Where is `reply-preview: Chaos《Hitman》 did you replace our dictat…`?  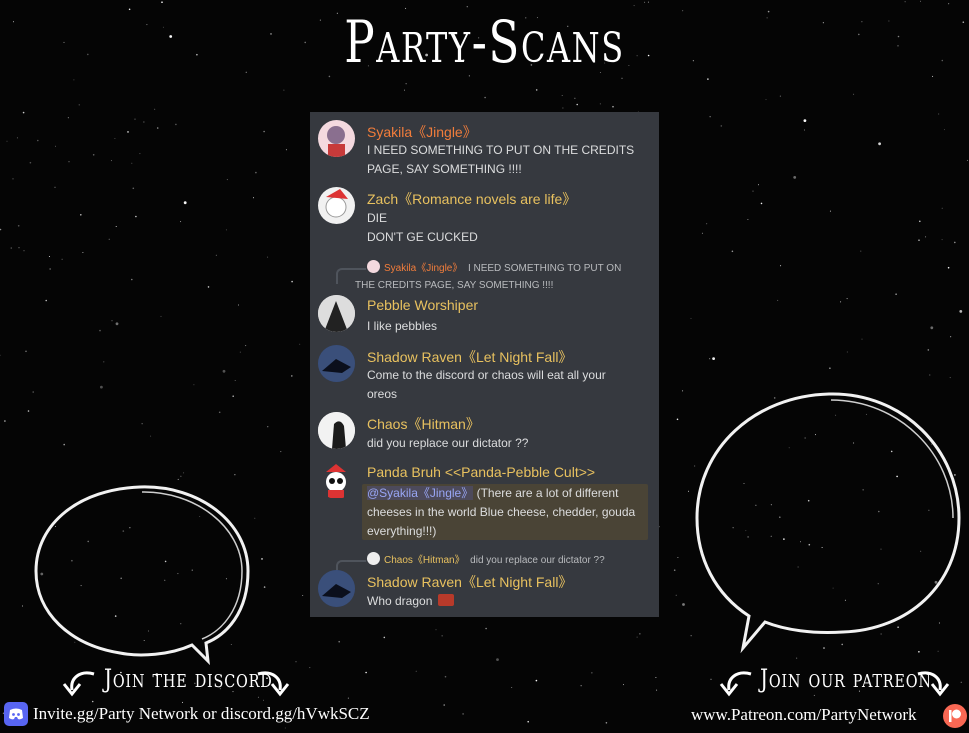 reply-preview: Chaos《Hitman》 did you replace our dictat… is located at coordinates (512, 560).